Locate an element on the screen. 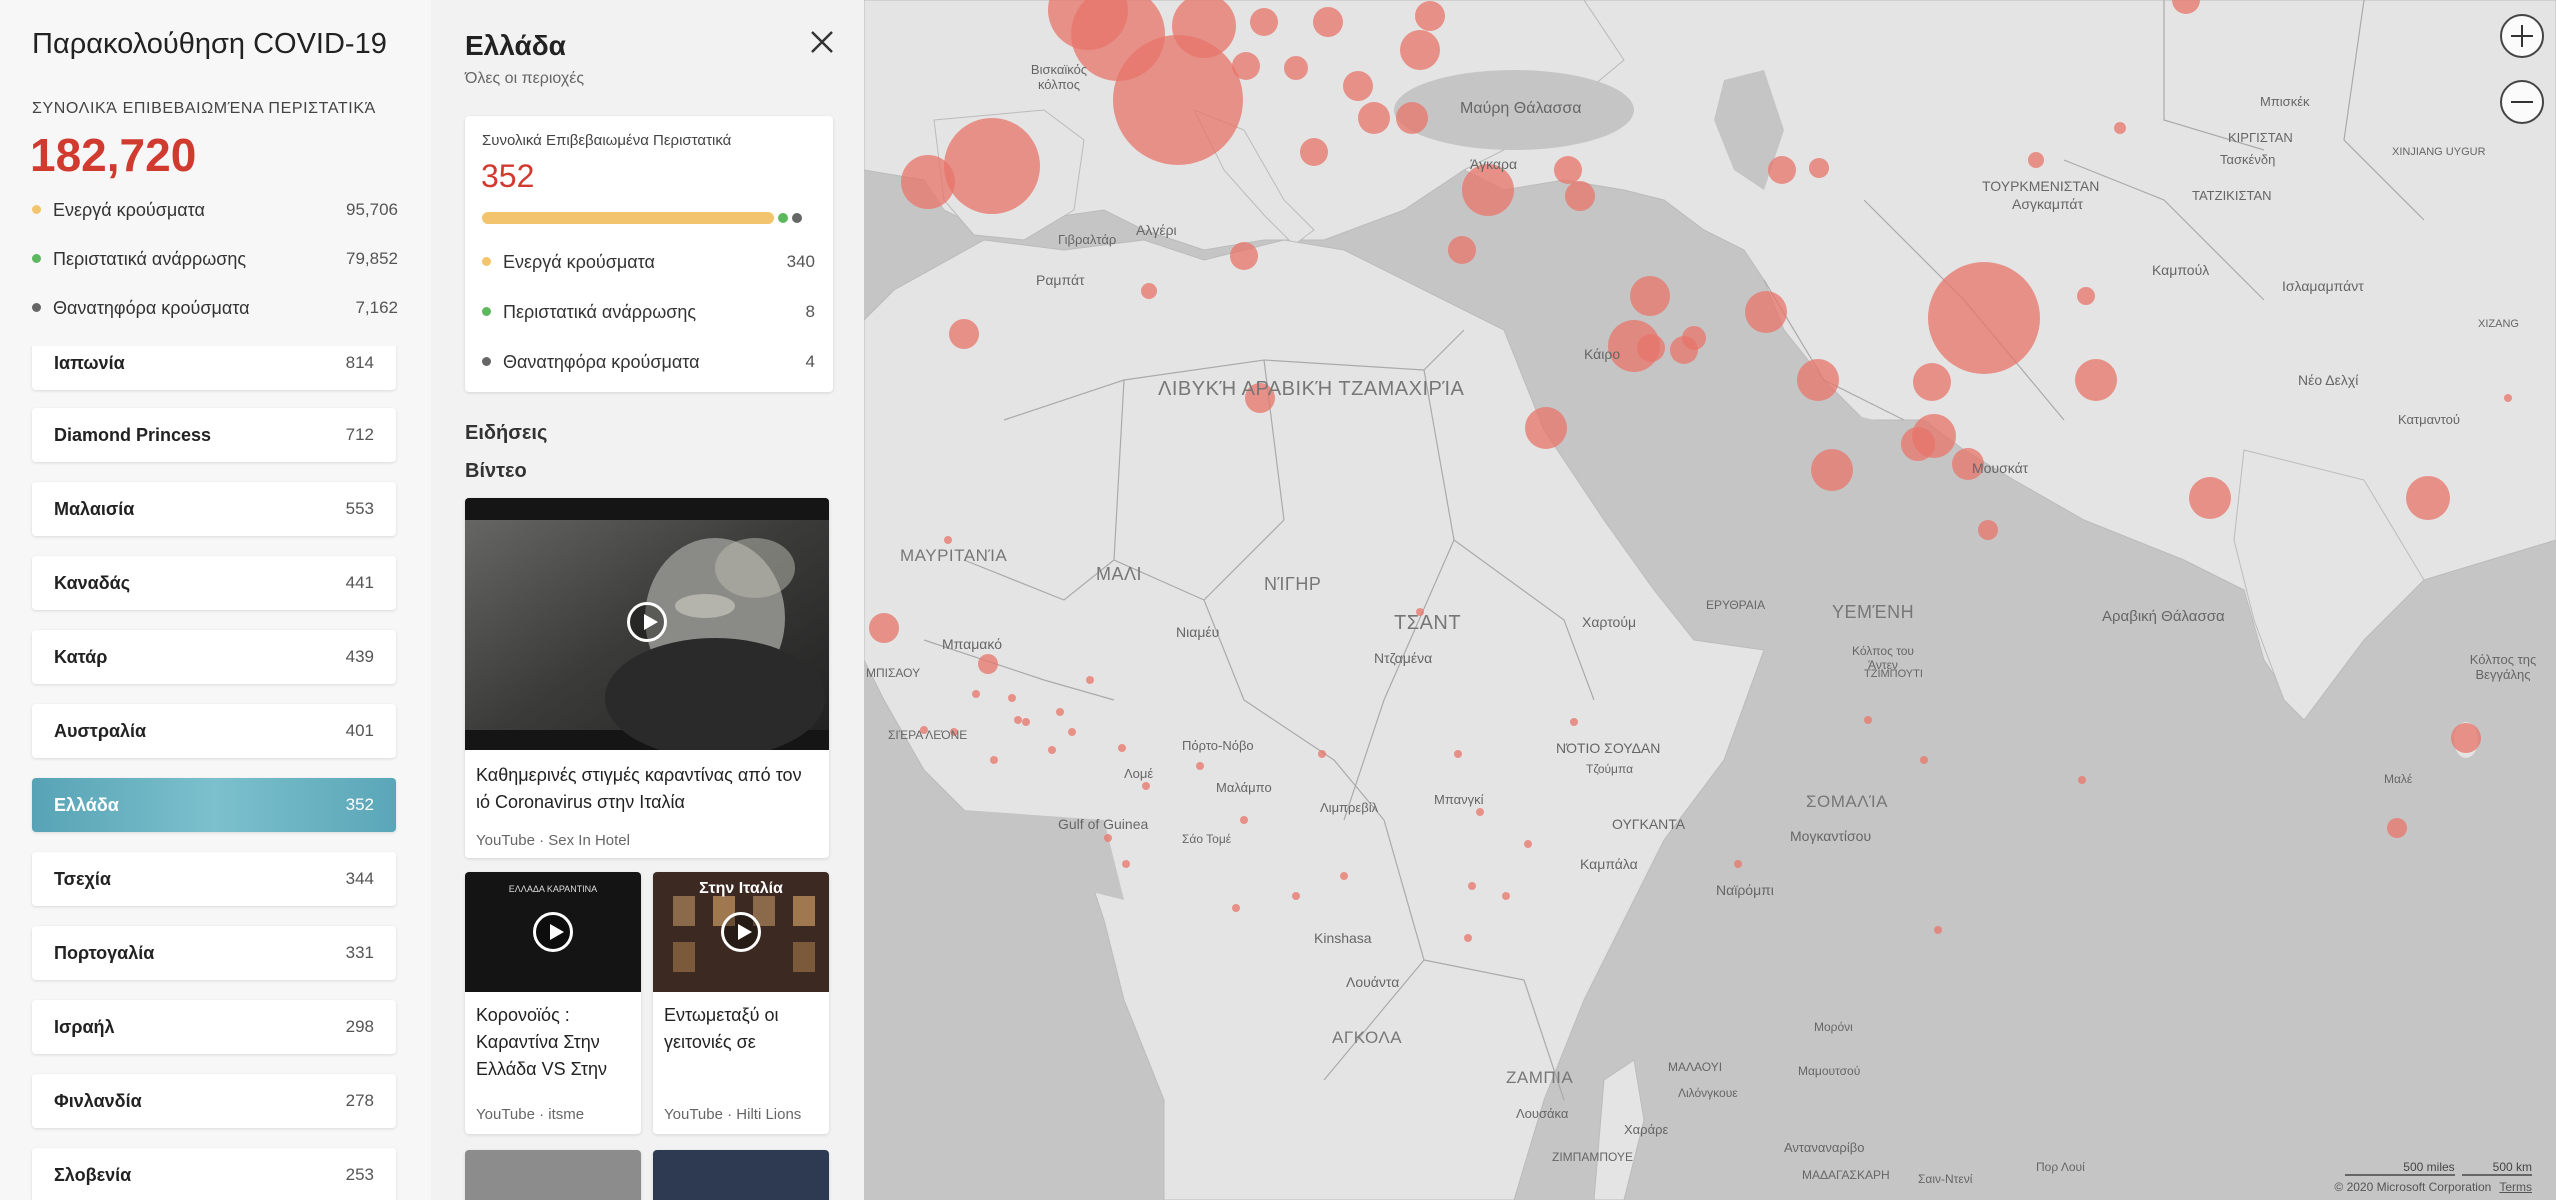 The width and height of the screenshot is (2556, 1200). map-label-zimbabwe: ΖΙΜΠΑΜΠΟΥΕ is located at coordinates (1592, 1157).